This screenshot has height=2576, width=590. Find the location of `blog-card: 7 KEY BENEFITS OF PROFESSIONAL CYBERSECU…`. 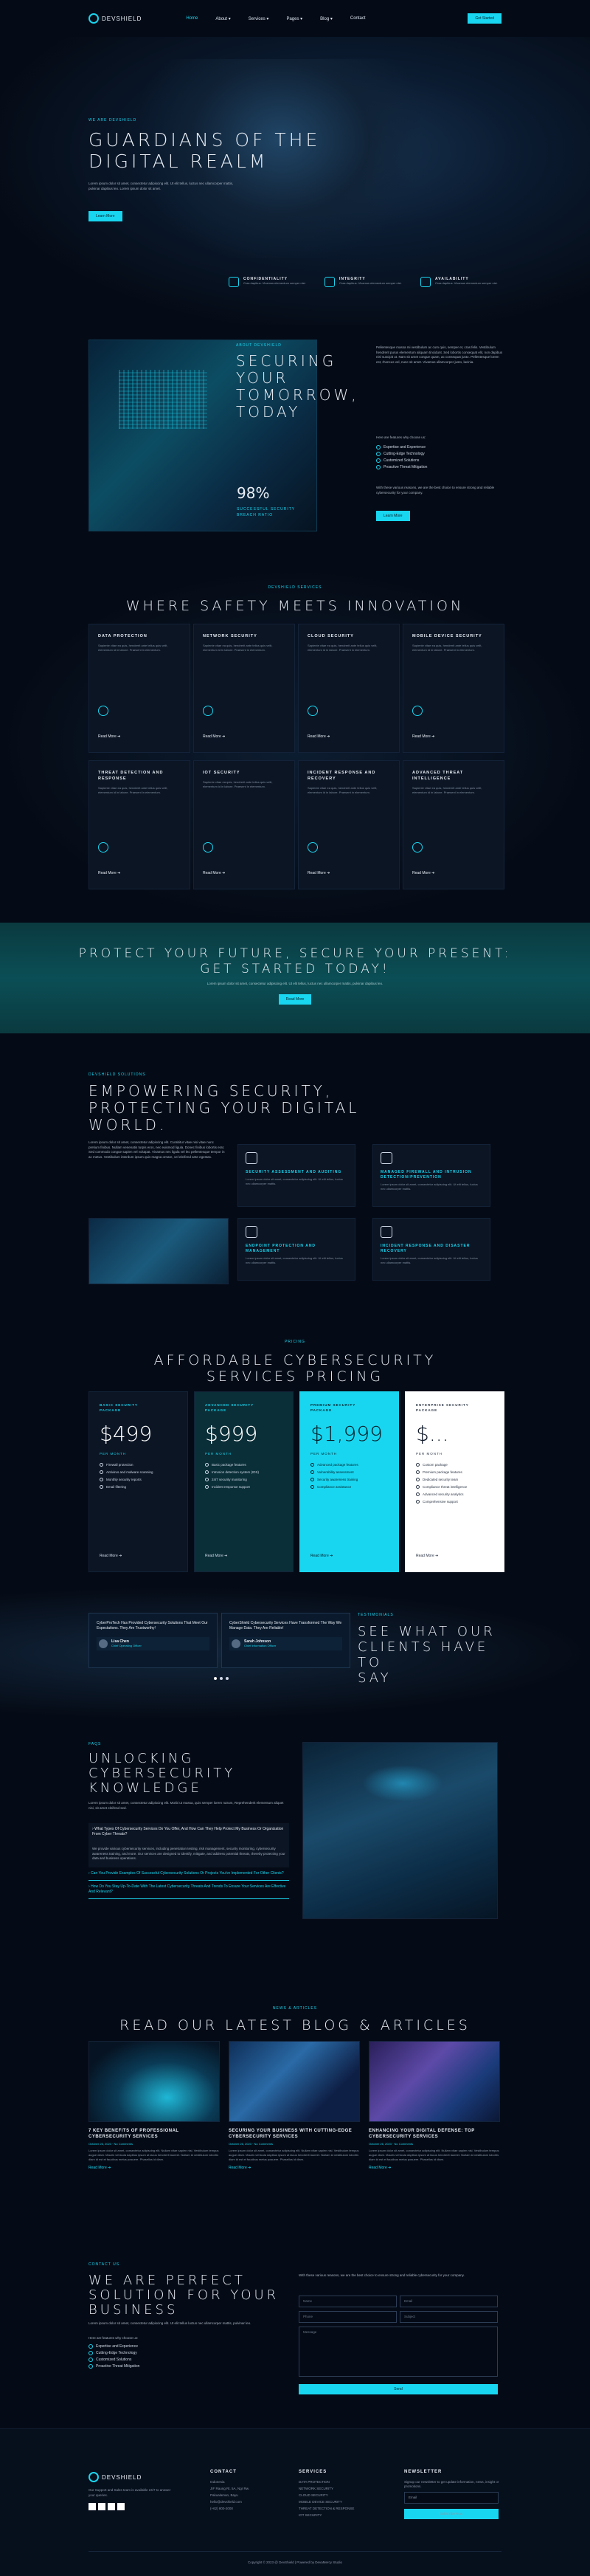

blog-card: 7 KEY BENEFITS OF PROFESSIONAL CYBERSECU… is located at coordinates (154, 2106).